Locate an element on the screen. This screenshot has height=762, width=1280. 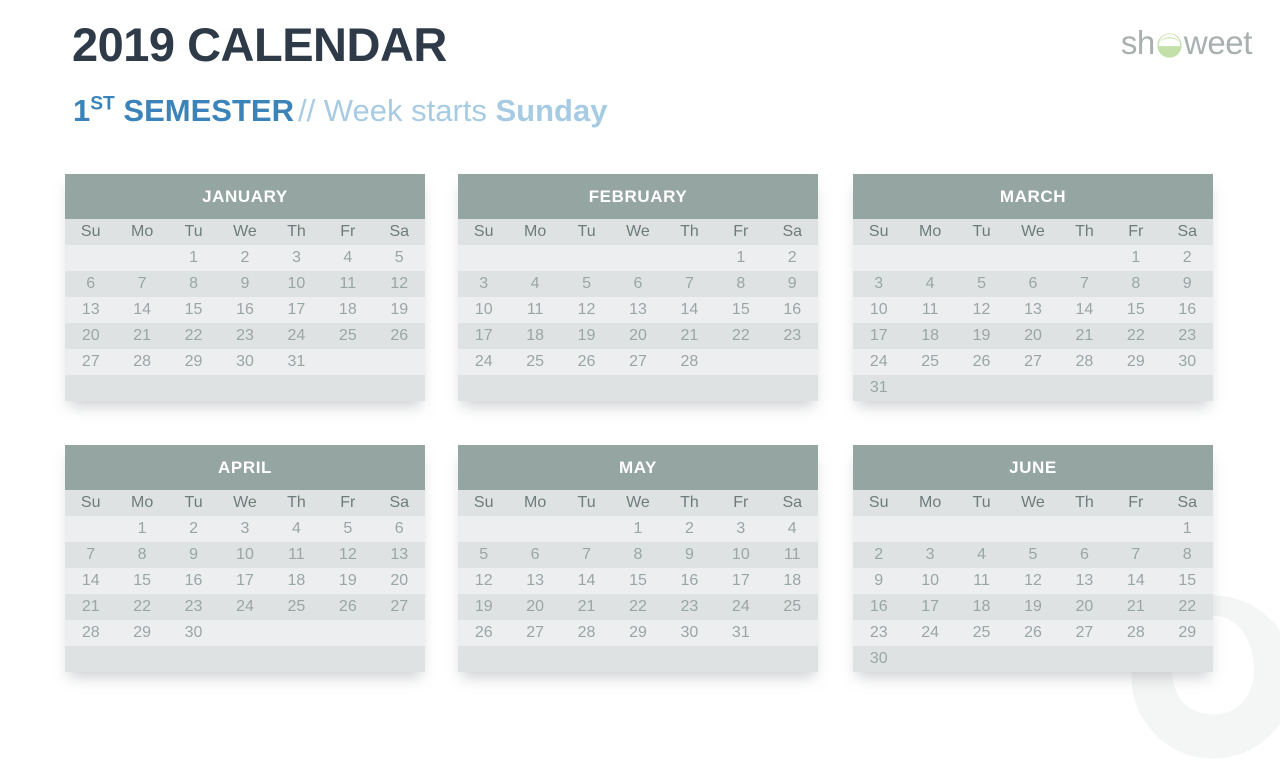
day-cell: 14 is located at coordinates (1135, 581).